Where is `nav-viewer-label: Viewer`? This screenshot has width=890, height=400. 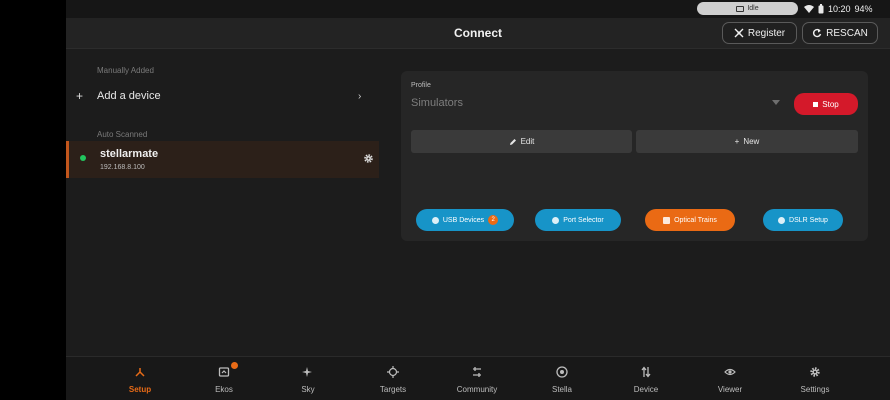 nav-viewer-label: Viewer is located at coordinates (730, 389).